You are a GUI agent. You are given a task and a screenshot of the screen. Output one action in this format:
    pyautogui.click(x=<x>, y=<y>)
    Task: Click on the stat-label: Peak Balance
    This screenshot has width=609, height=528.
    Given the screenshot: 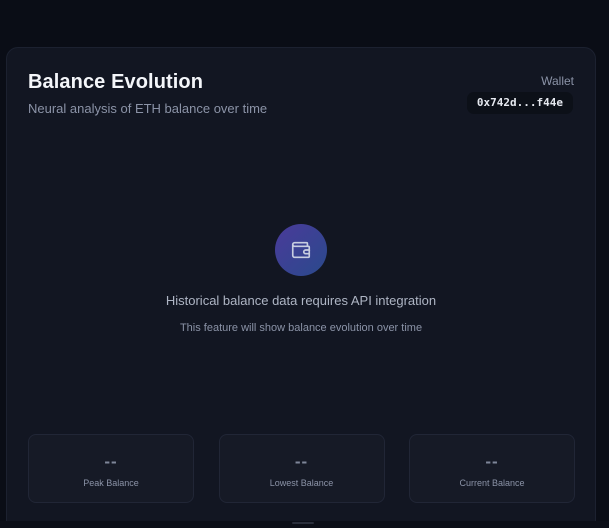 What is the action you would take?
    pyautogui.click(x=111, y=483)
    